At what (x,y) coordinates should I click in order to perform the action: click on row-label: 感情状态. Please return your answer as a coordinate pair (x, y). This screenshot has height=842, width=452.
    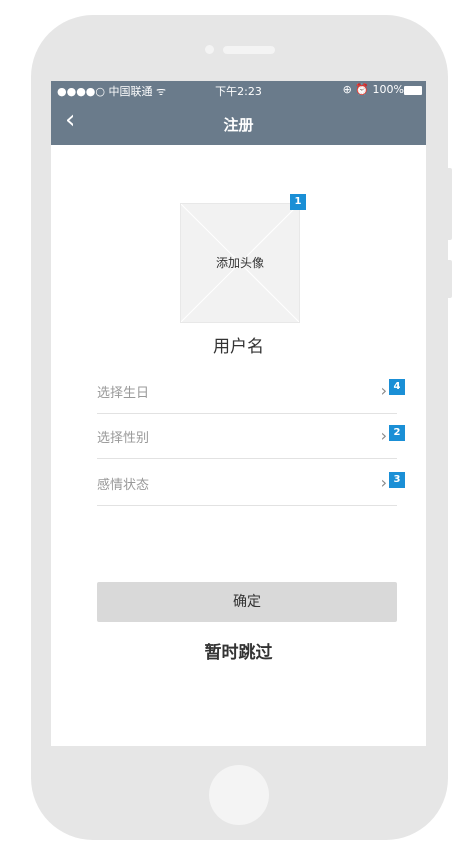
    Looking at the image, I should click on (123, 485).